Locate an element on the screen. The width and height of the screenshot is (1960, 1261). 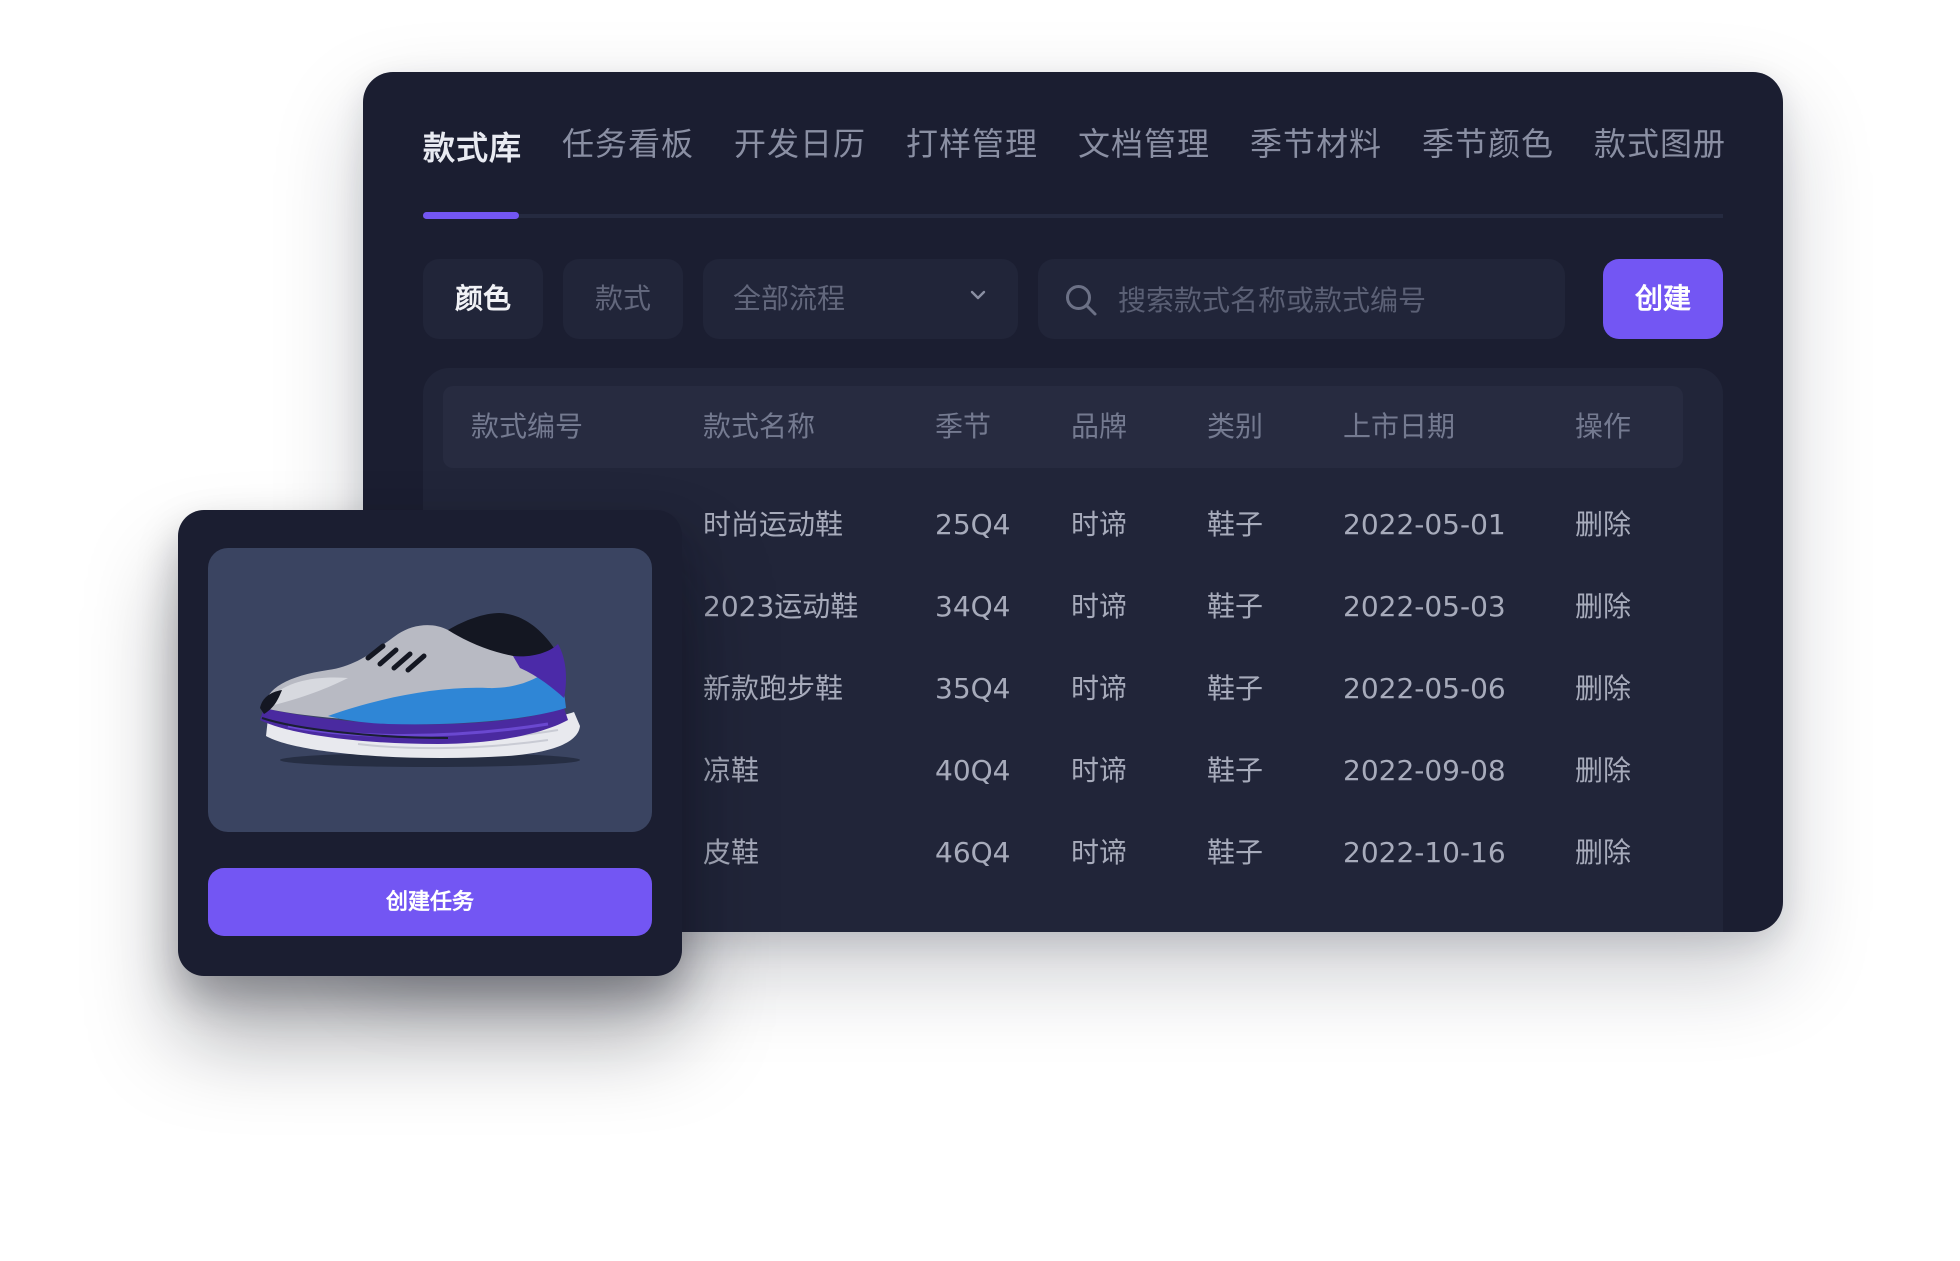
tab-style-album: 款式图册 is located at coordinates (1660, 144).